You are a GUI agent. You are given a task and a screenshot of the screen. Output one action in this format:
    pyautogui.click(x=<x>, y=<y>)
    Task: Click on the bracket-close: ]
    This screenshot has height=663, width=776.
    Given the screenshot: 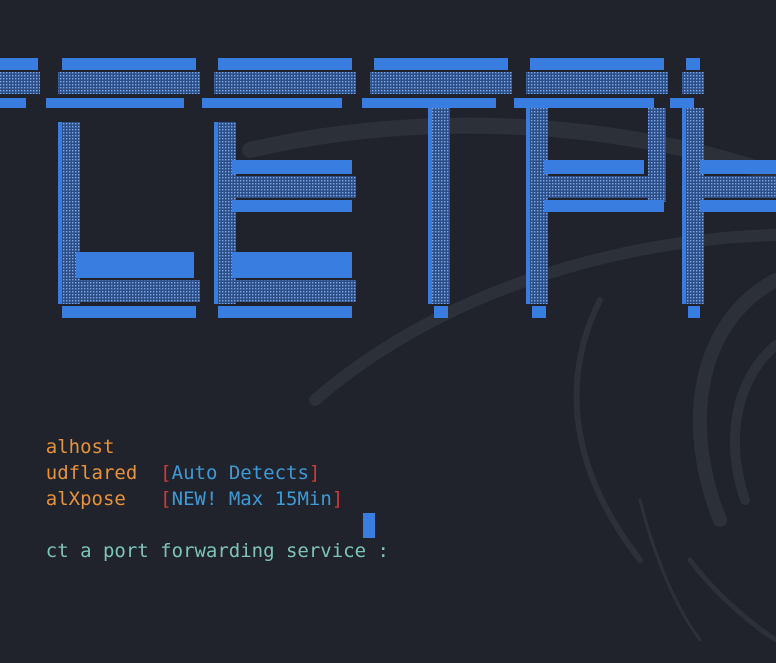 What is the action you would take?
    pyautogui.click(x=337, y=499)
    